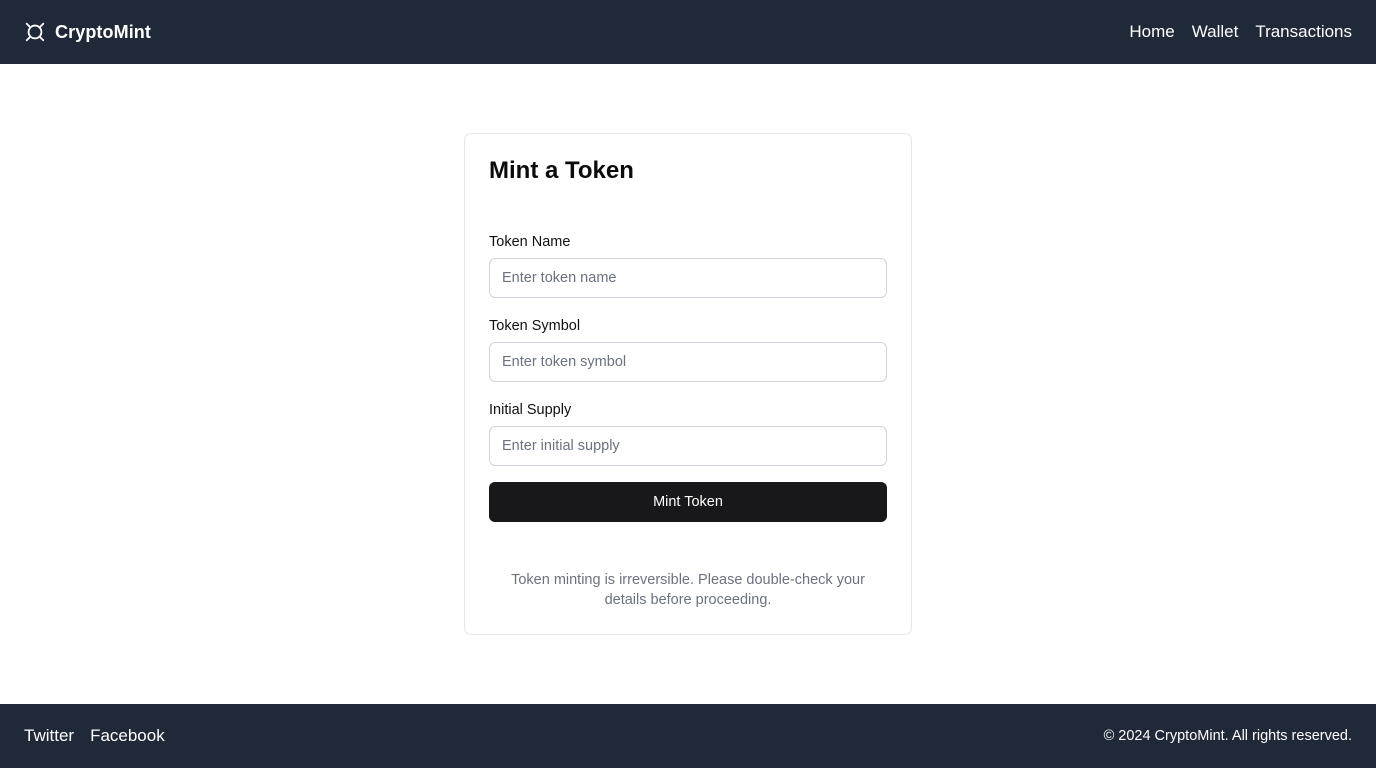 The image size is (1376, 768). Describe the element at coordinates (688, 32) in the screenshot. I see `top-navbar: CryptoMint Home Wallet Transactions` at that location.